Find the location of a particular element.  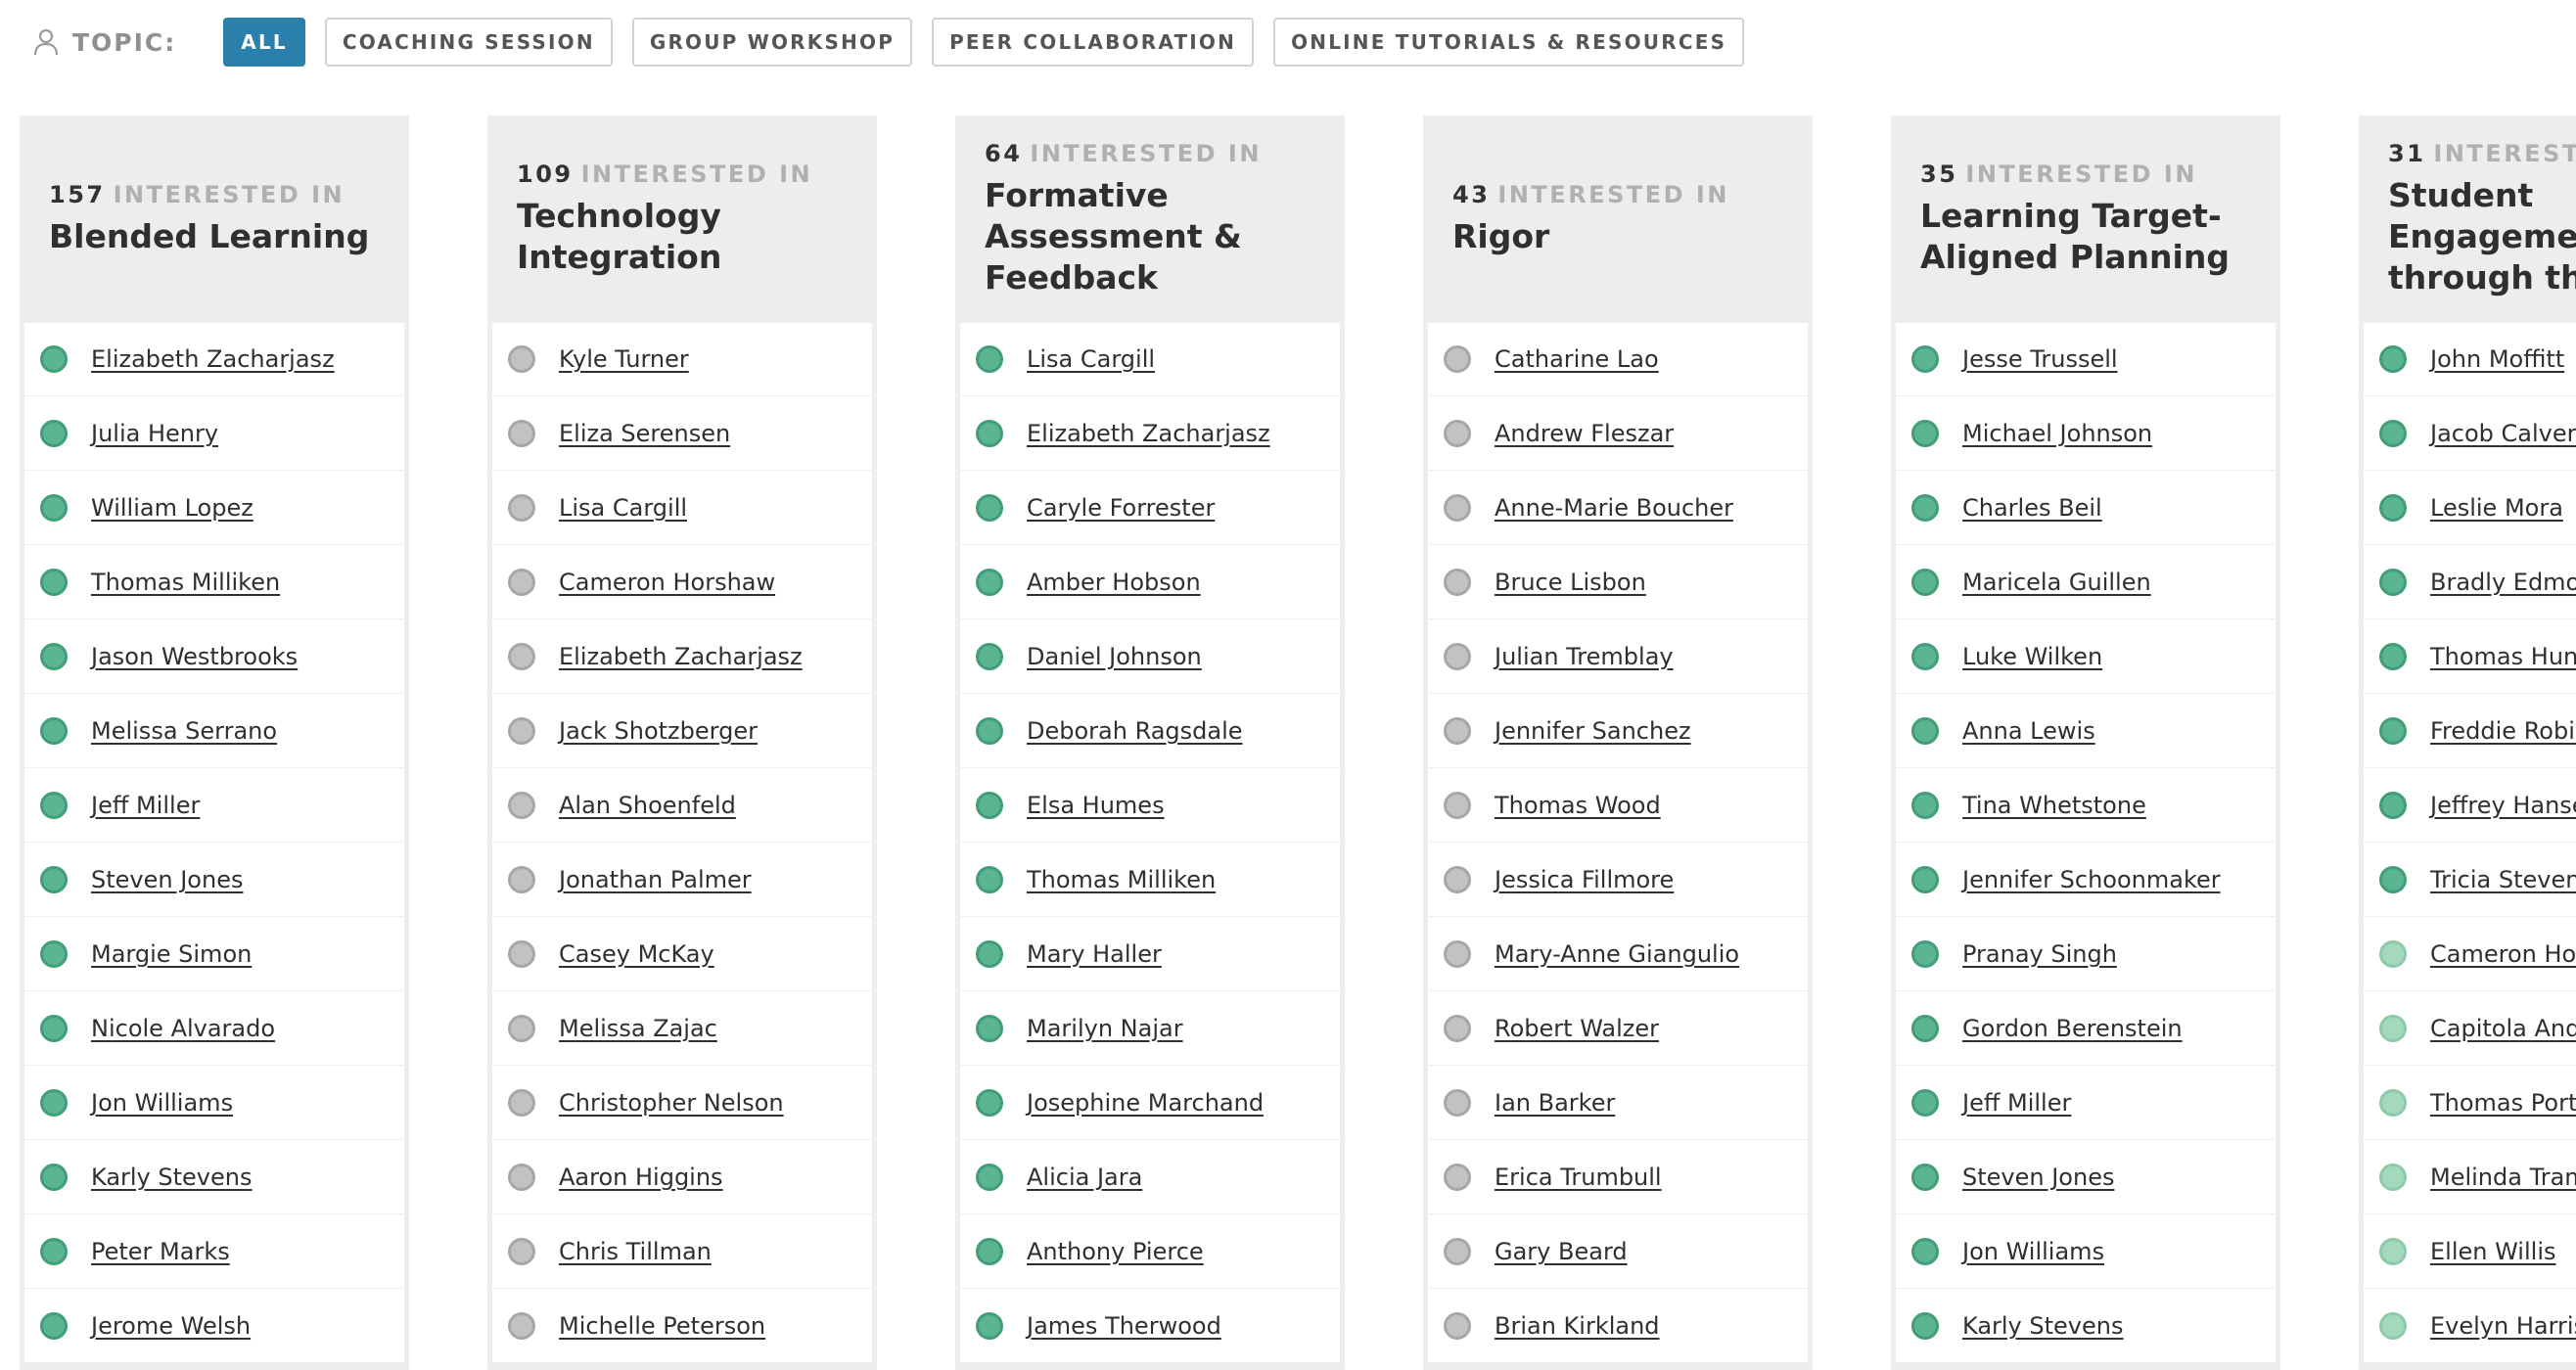

chip-online-tutorials: ONLINE TUTORIALS & RESOURCES is located at coordinates (1509, 43).